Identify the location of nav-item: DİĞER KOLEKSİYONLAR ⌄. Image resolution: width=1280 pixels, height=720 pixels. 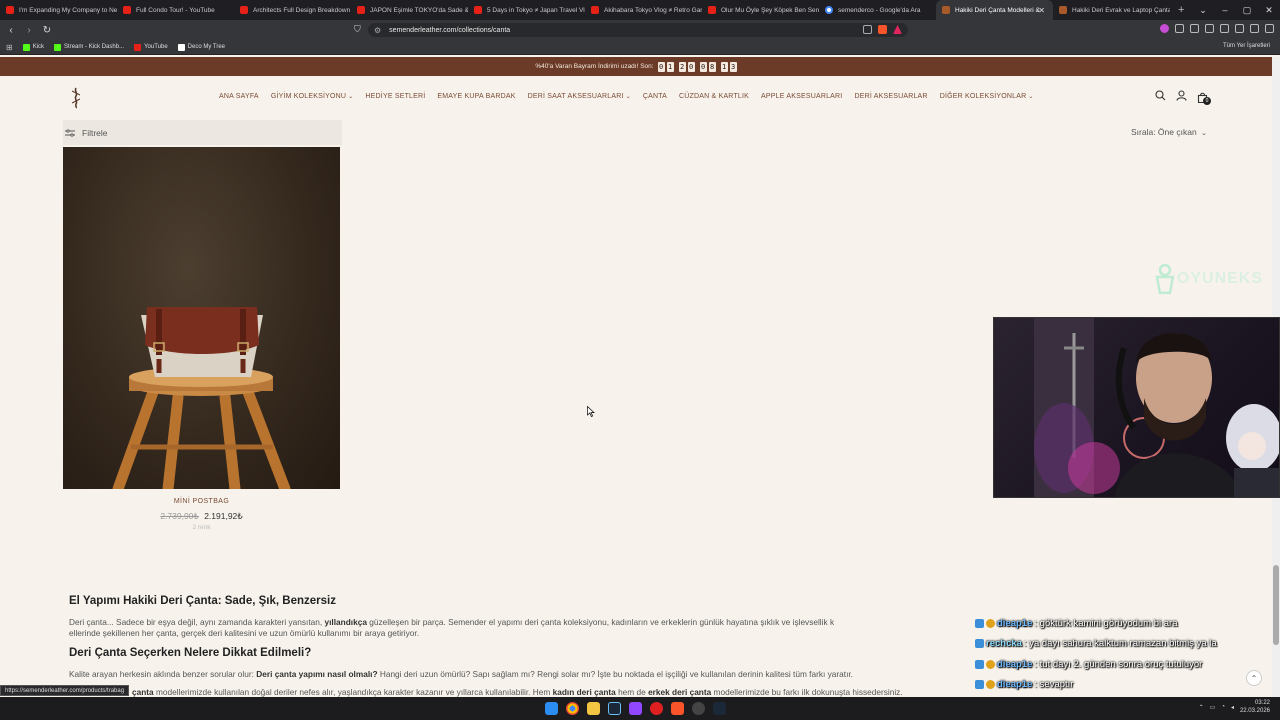
(987, 96).